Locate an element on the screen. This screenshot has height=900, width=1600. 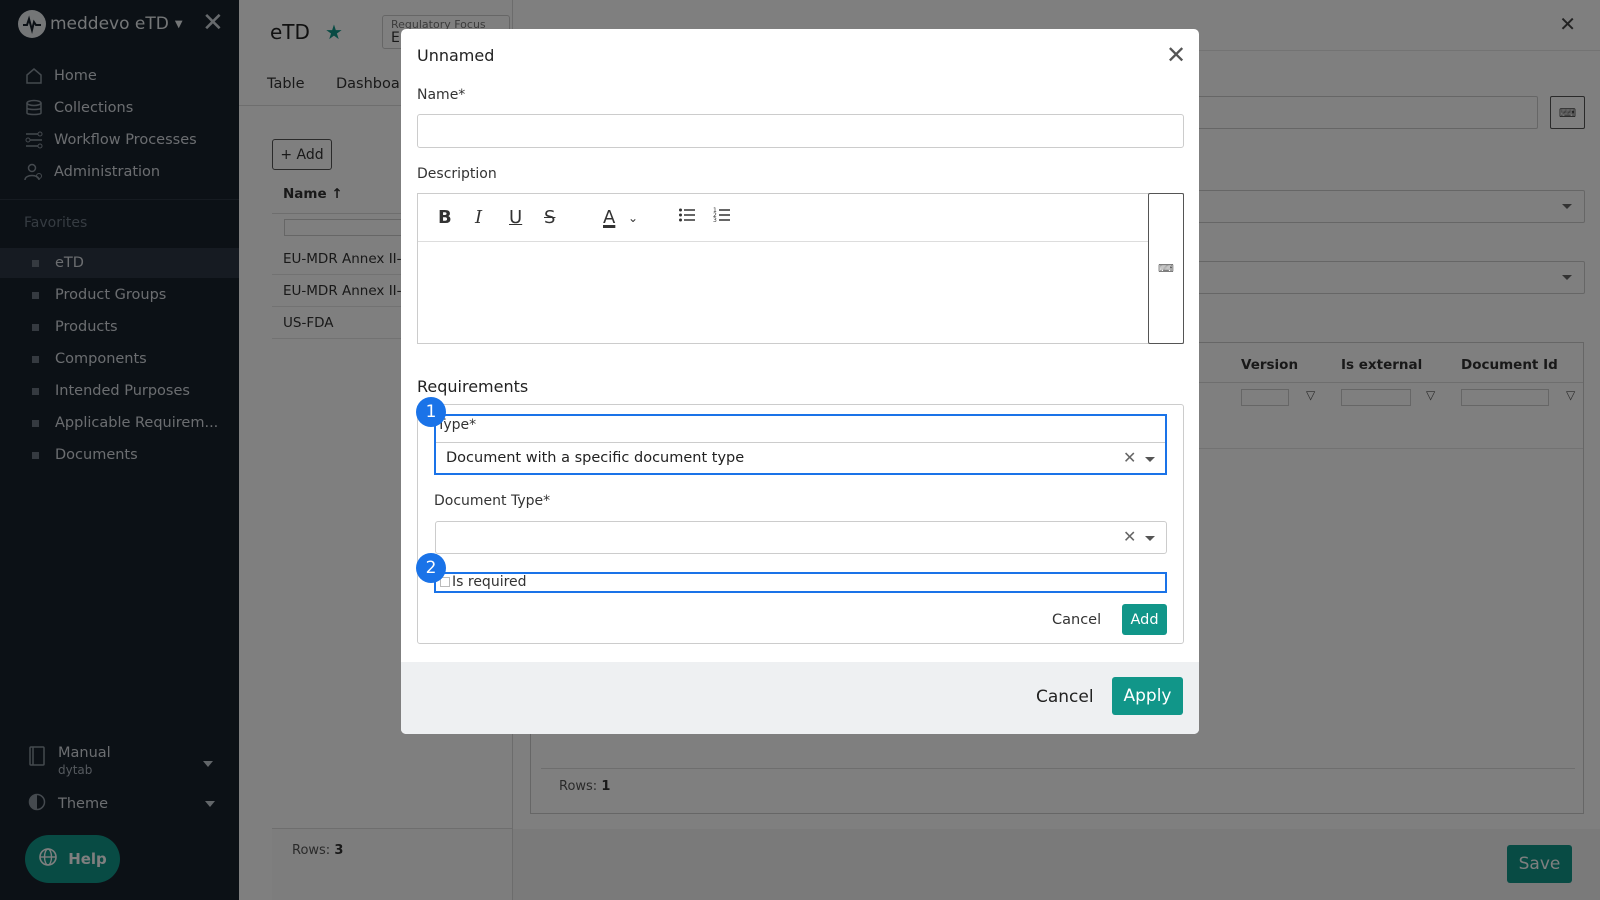
editor-toolbar: B I U S A ⌄ 123 is located at coordinates (783, 218).